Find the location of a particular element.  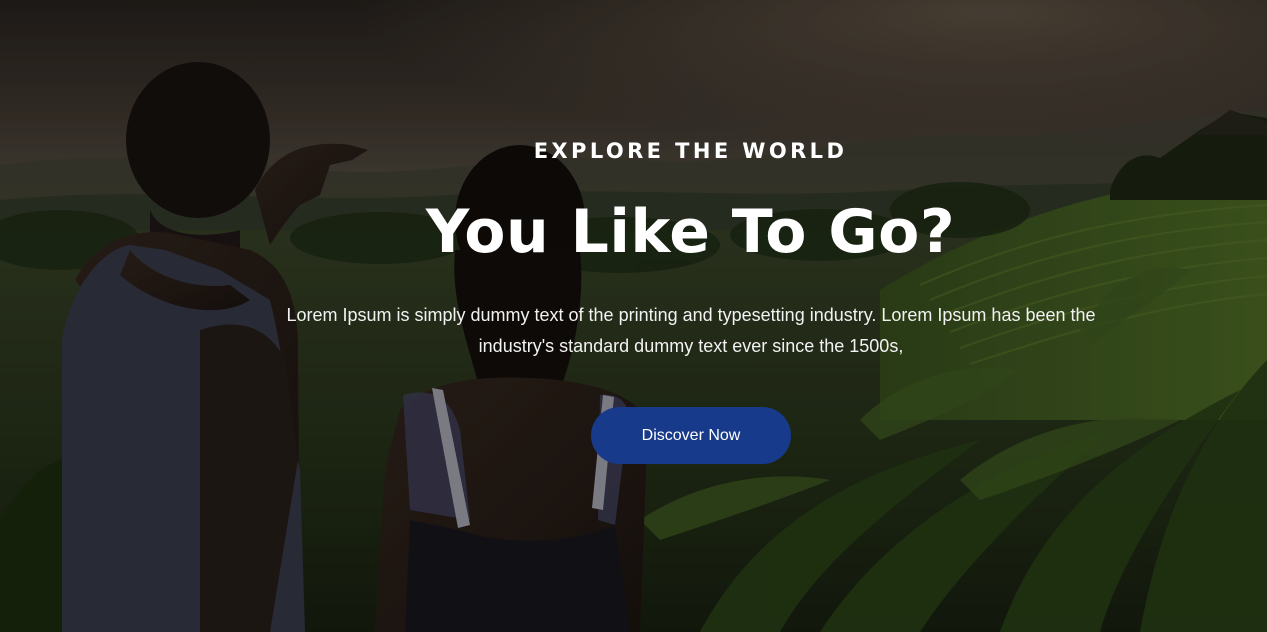

discover-now-button: Discover Now is located at coordinates (691, 435).